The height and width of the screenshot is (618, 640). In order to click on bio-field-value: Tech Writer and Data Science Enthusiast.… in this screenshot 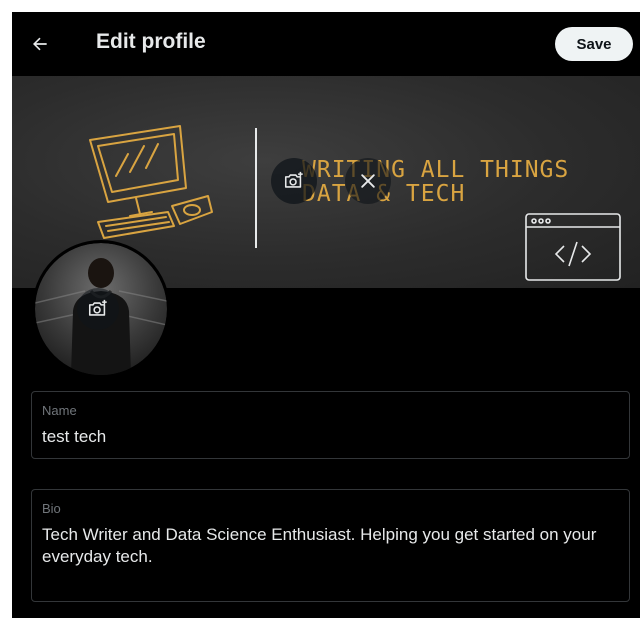, I will do `click(328, 546)`.